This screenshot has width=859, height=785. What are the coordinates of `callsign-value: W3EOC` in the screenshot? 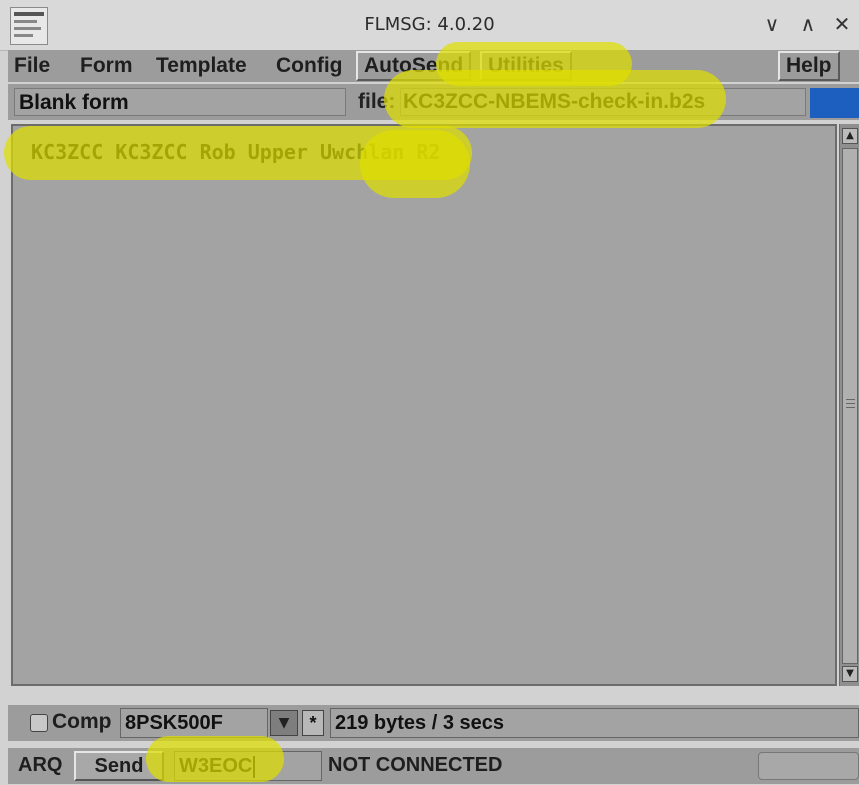 It's located at (216, 766).